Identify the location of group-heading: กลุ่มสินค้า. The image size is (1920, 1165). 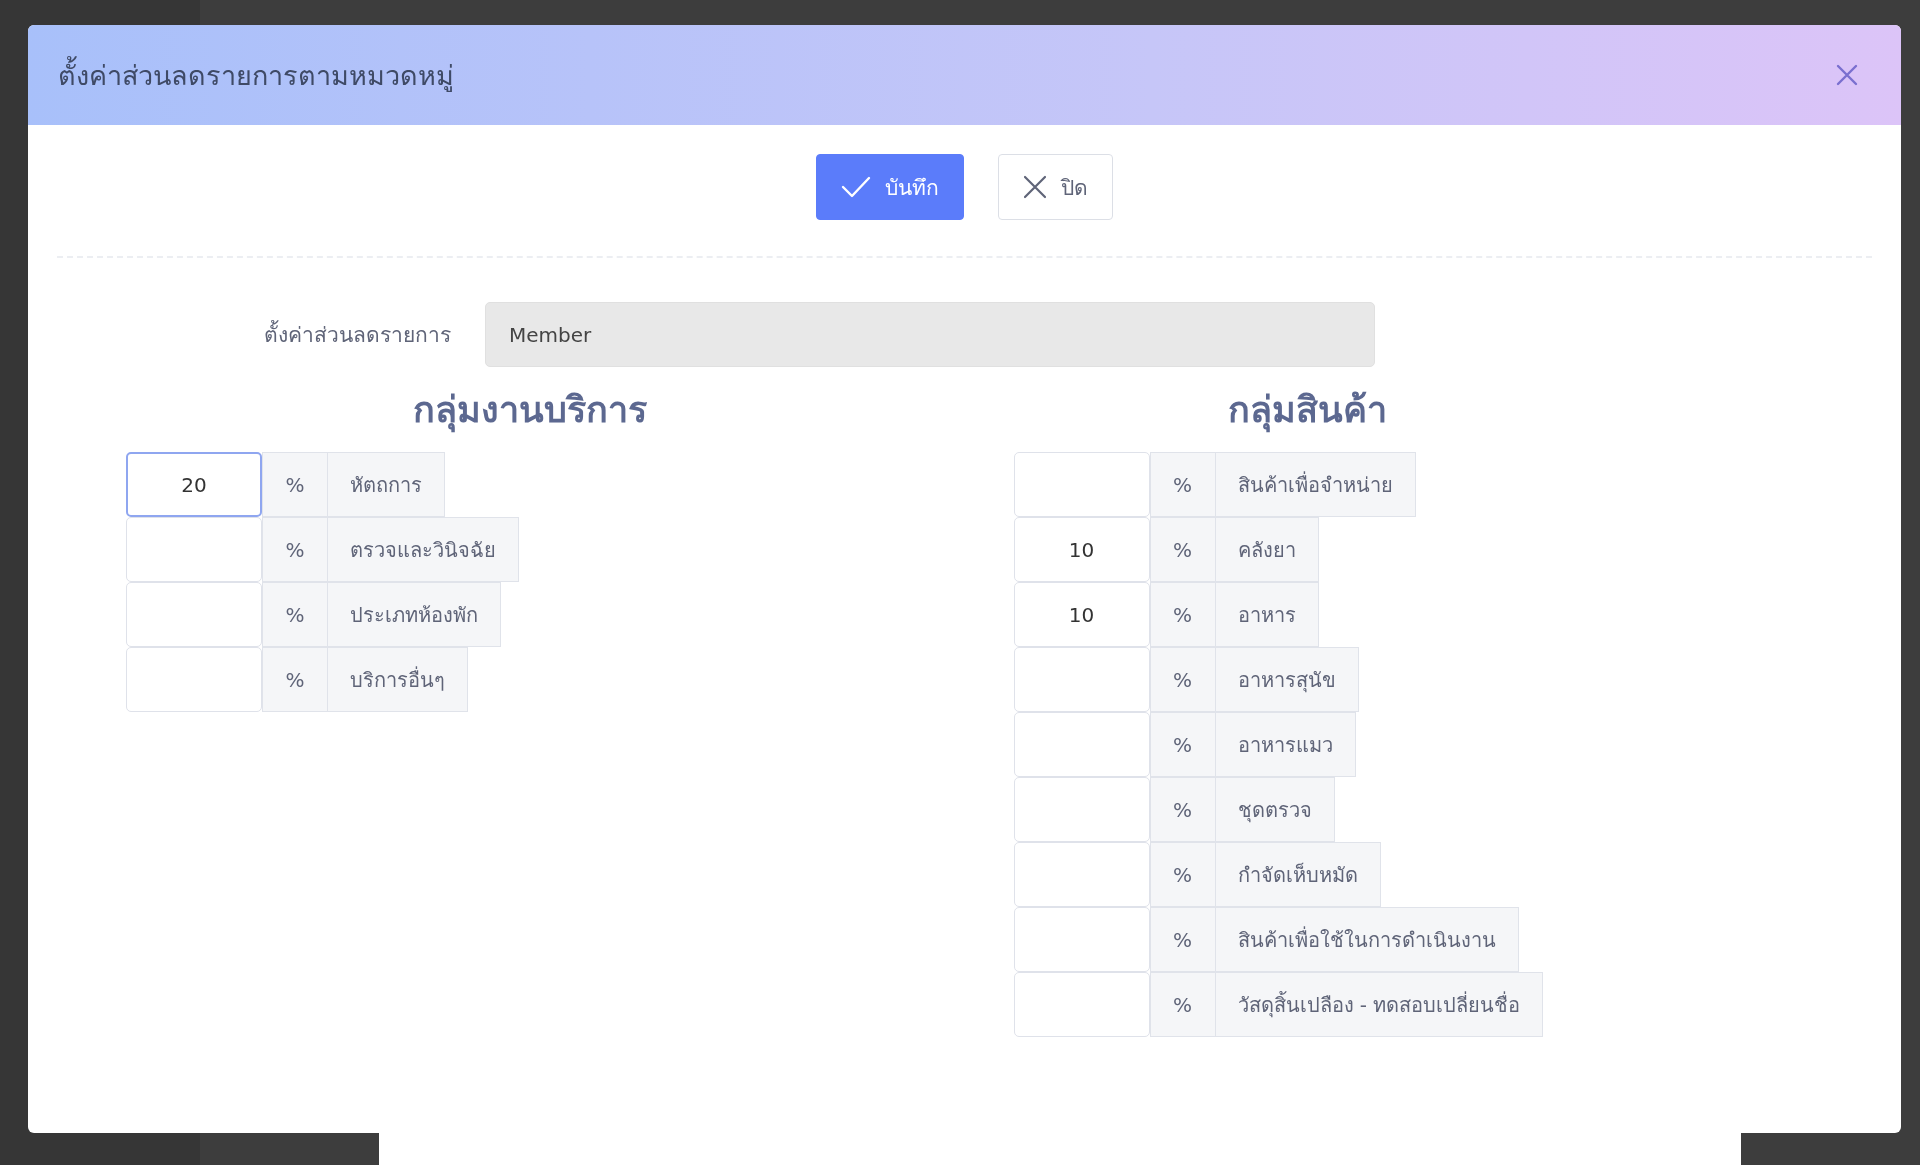
(1307, 409).